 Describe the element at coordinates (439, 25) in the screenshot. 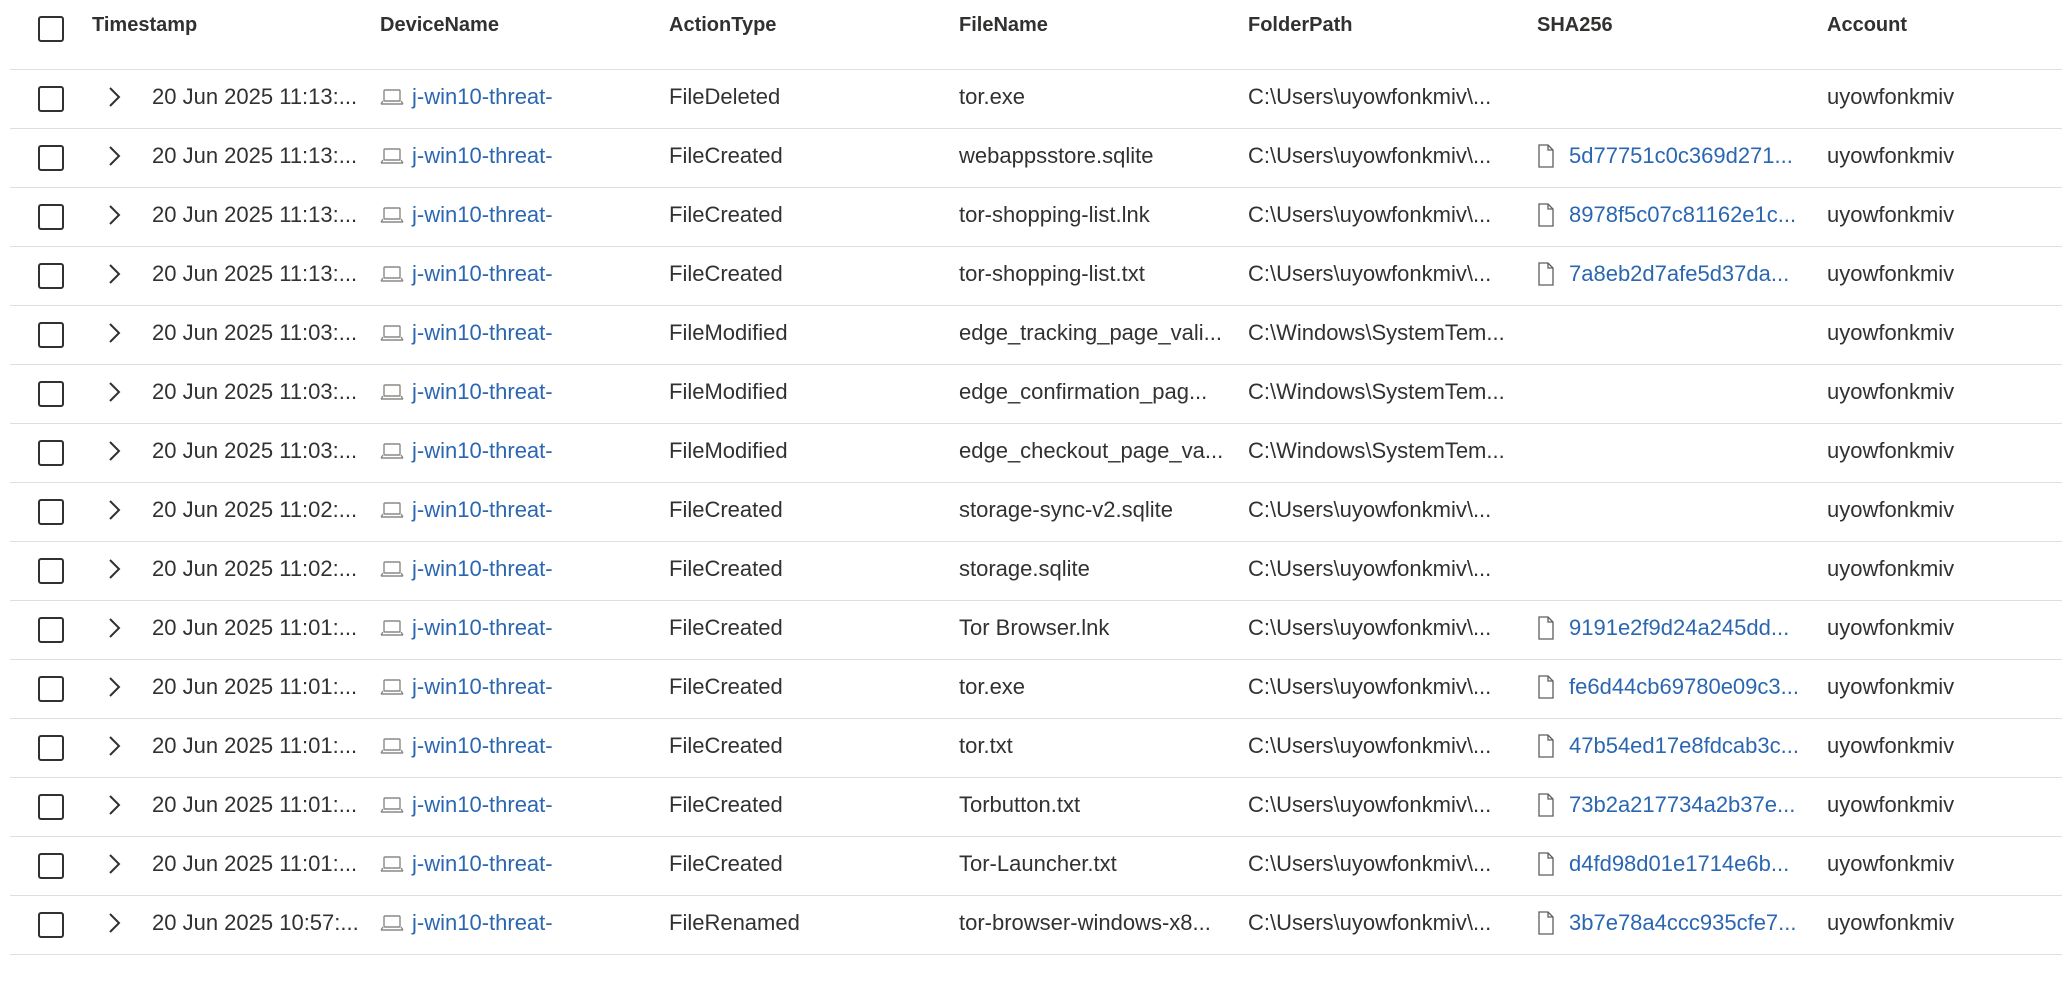

I see `column-header-devicename: DeviceName` at that location.